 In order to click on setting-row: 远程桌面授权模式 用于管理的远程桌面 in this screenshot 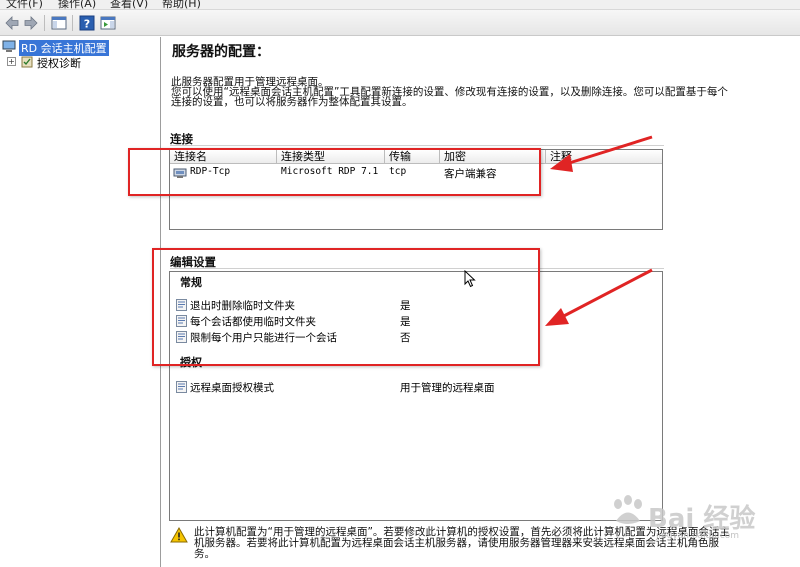, I will do `click(414, 387)`.